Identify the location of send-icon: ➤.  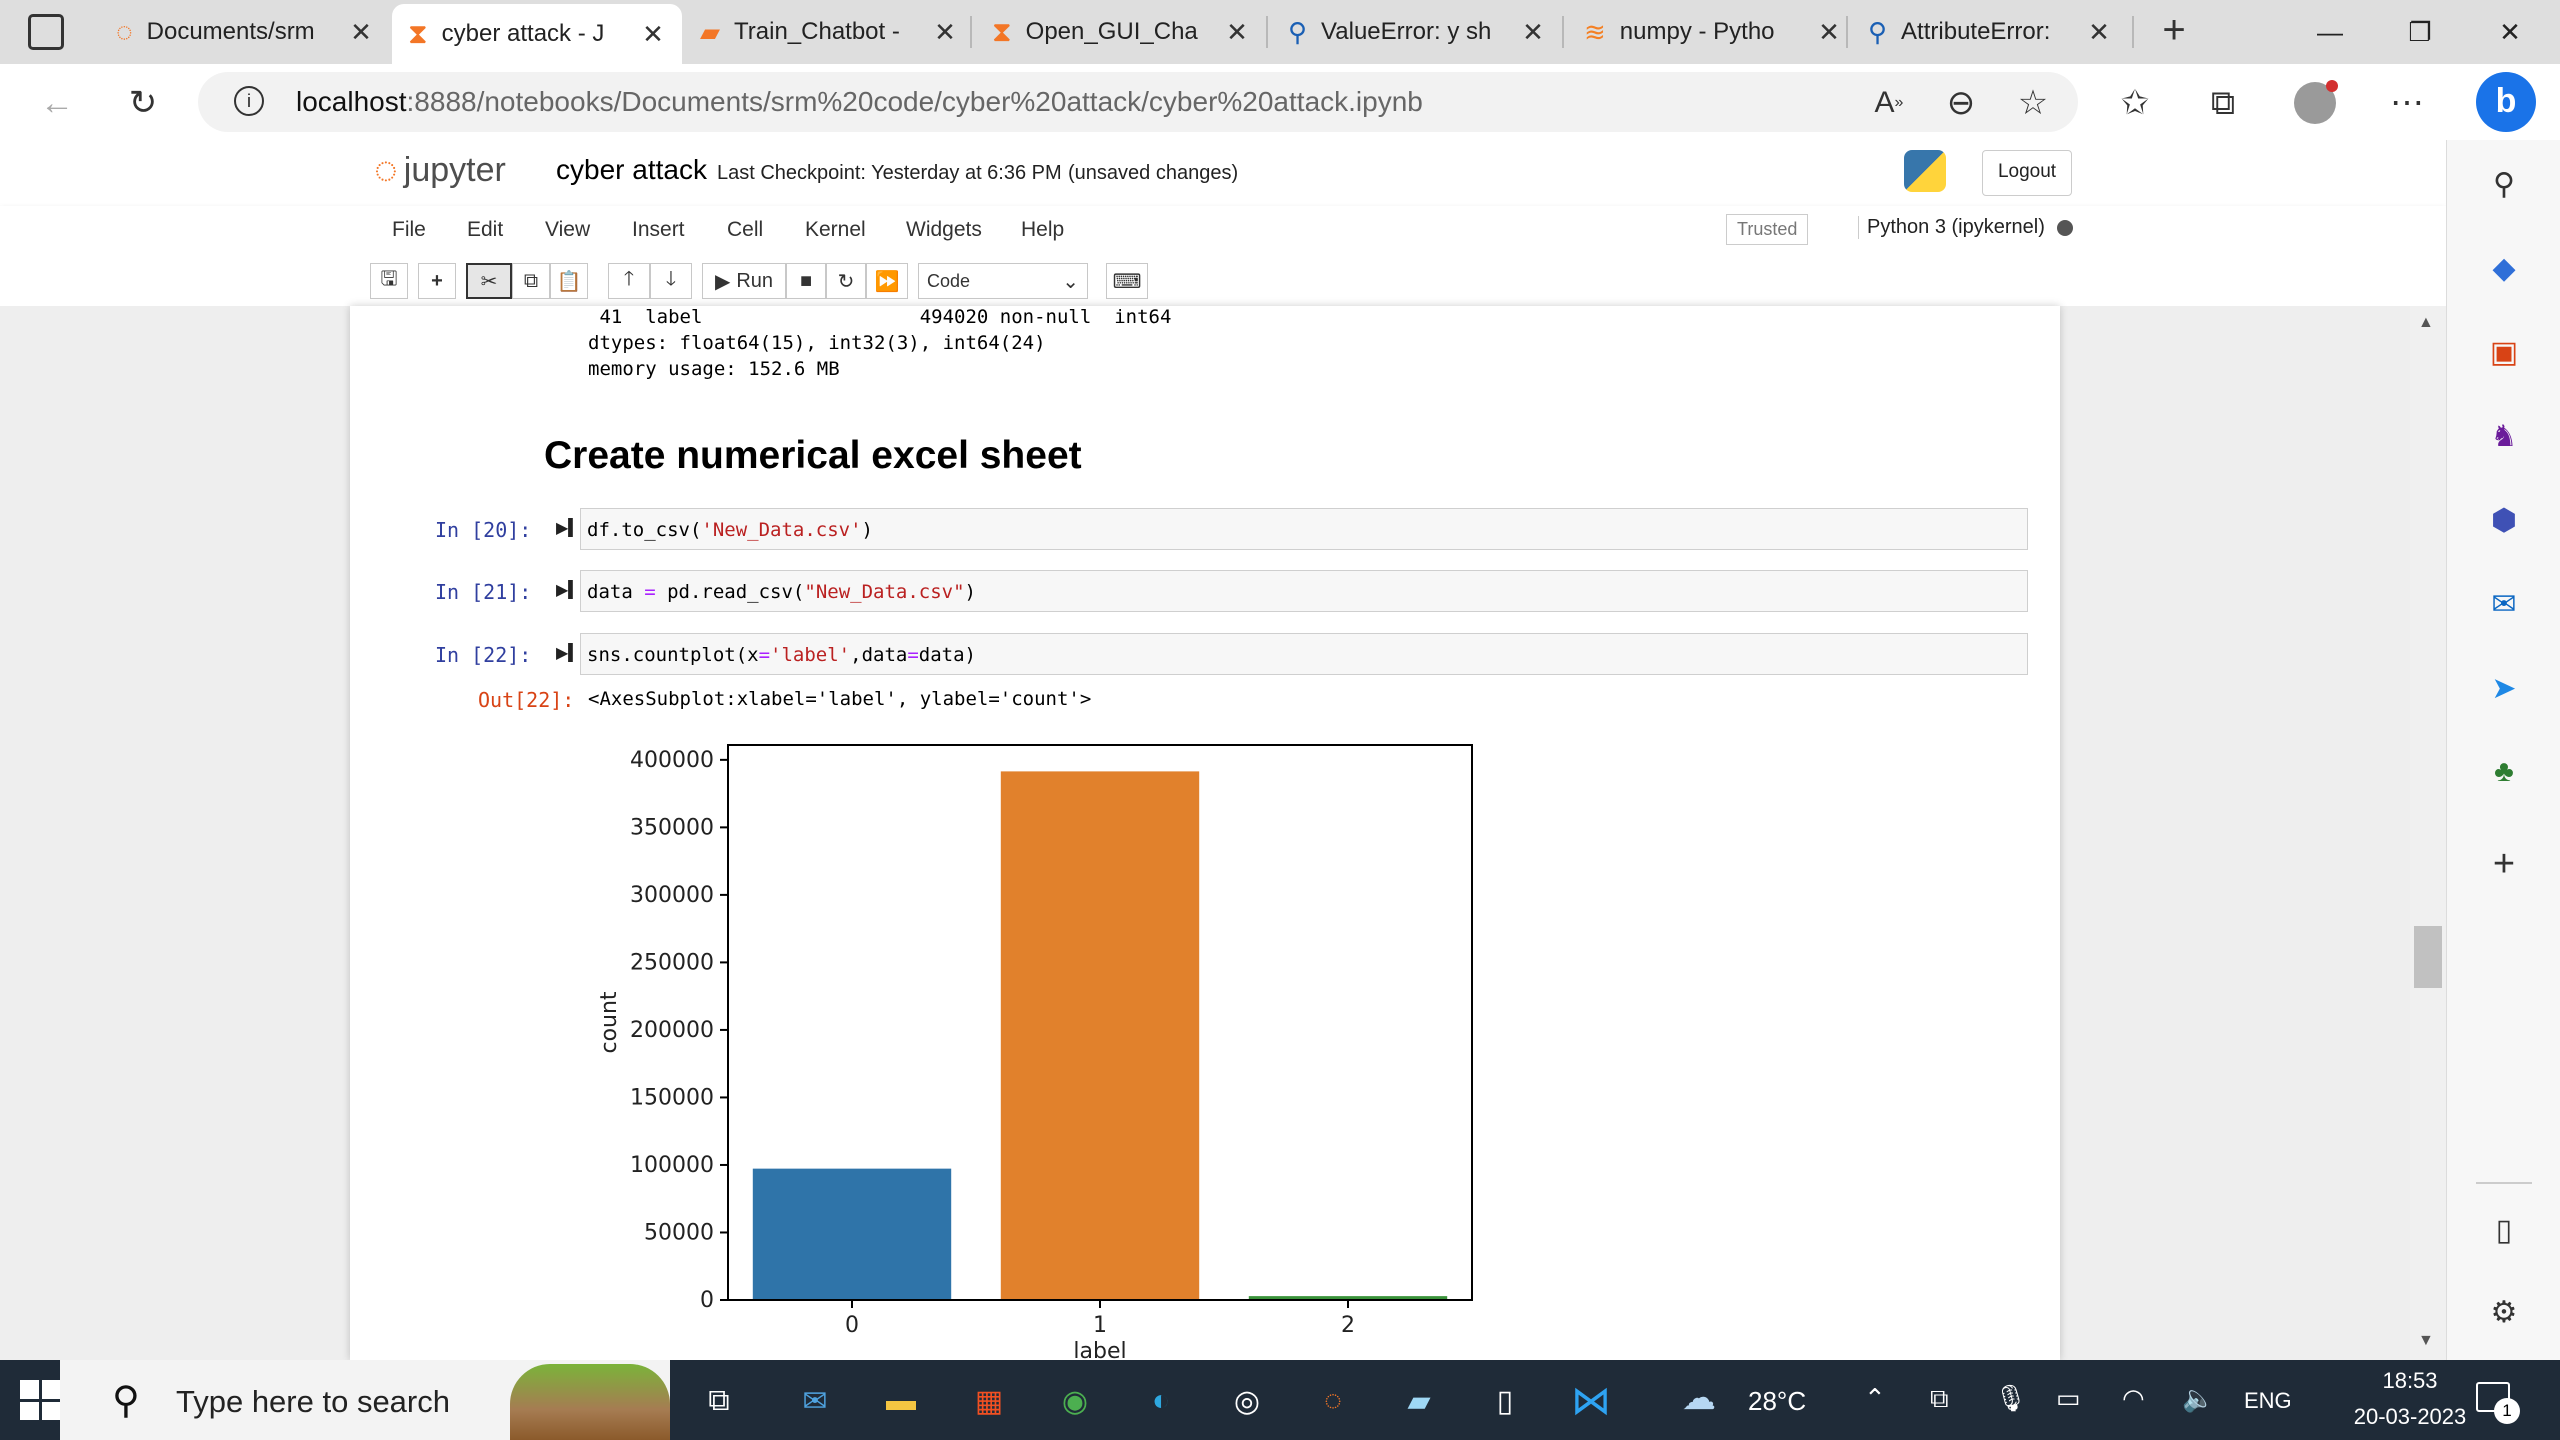
(2504, 688).